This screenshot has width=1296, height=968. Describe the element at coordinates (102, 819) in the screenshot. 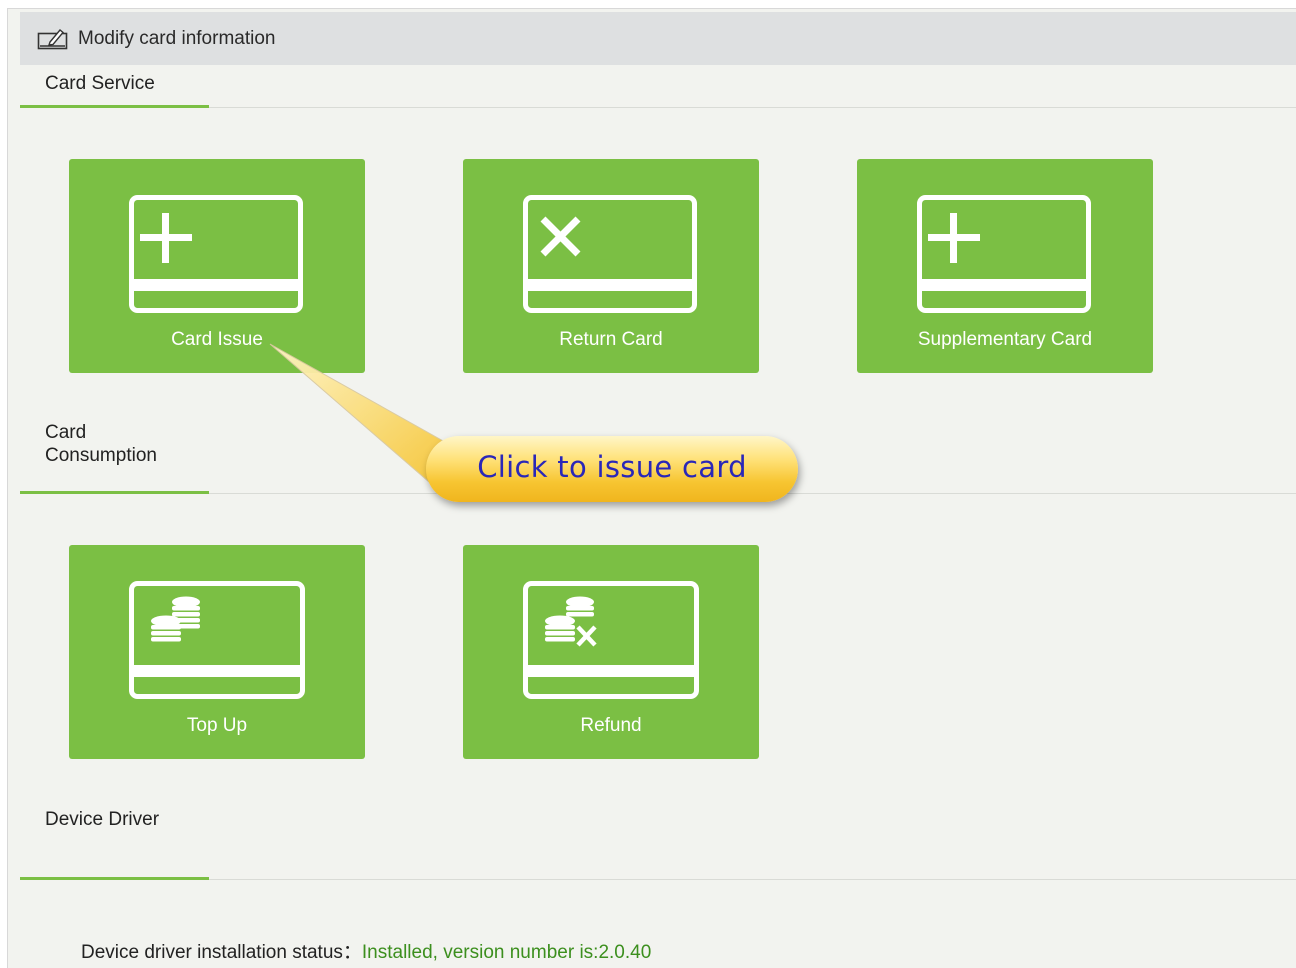

I see `section-title-device-driver: Device Driver` at that location.